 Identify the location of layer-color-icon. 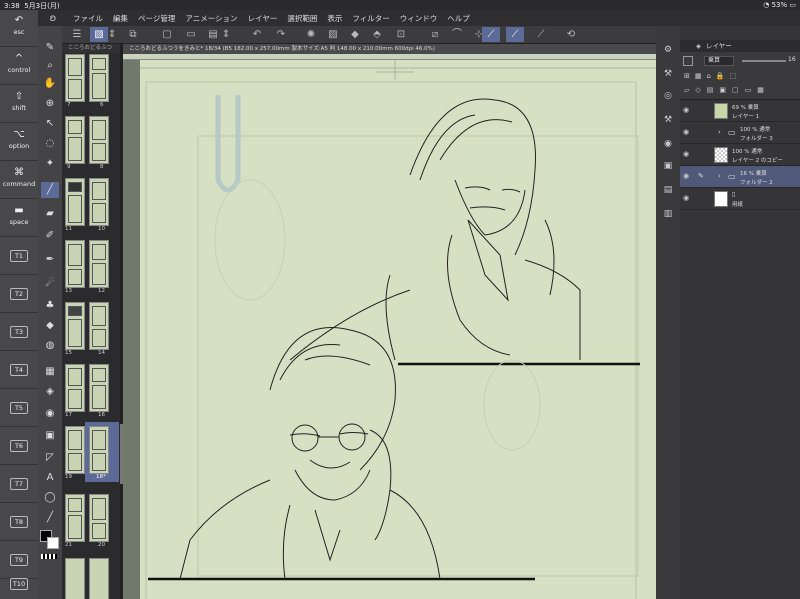
(688, 61).